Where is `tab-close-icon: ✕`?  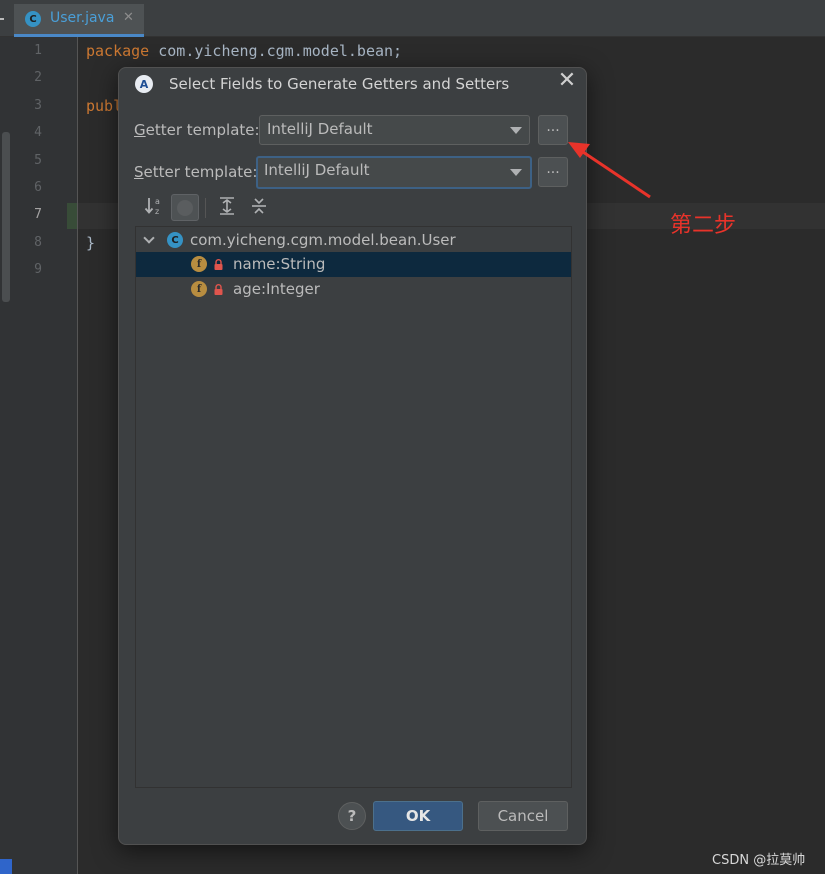 tab-close-icon: ✕ is located at coordinates (128, 17).